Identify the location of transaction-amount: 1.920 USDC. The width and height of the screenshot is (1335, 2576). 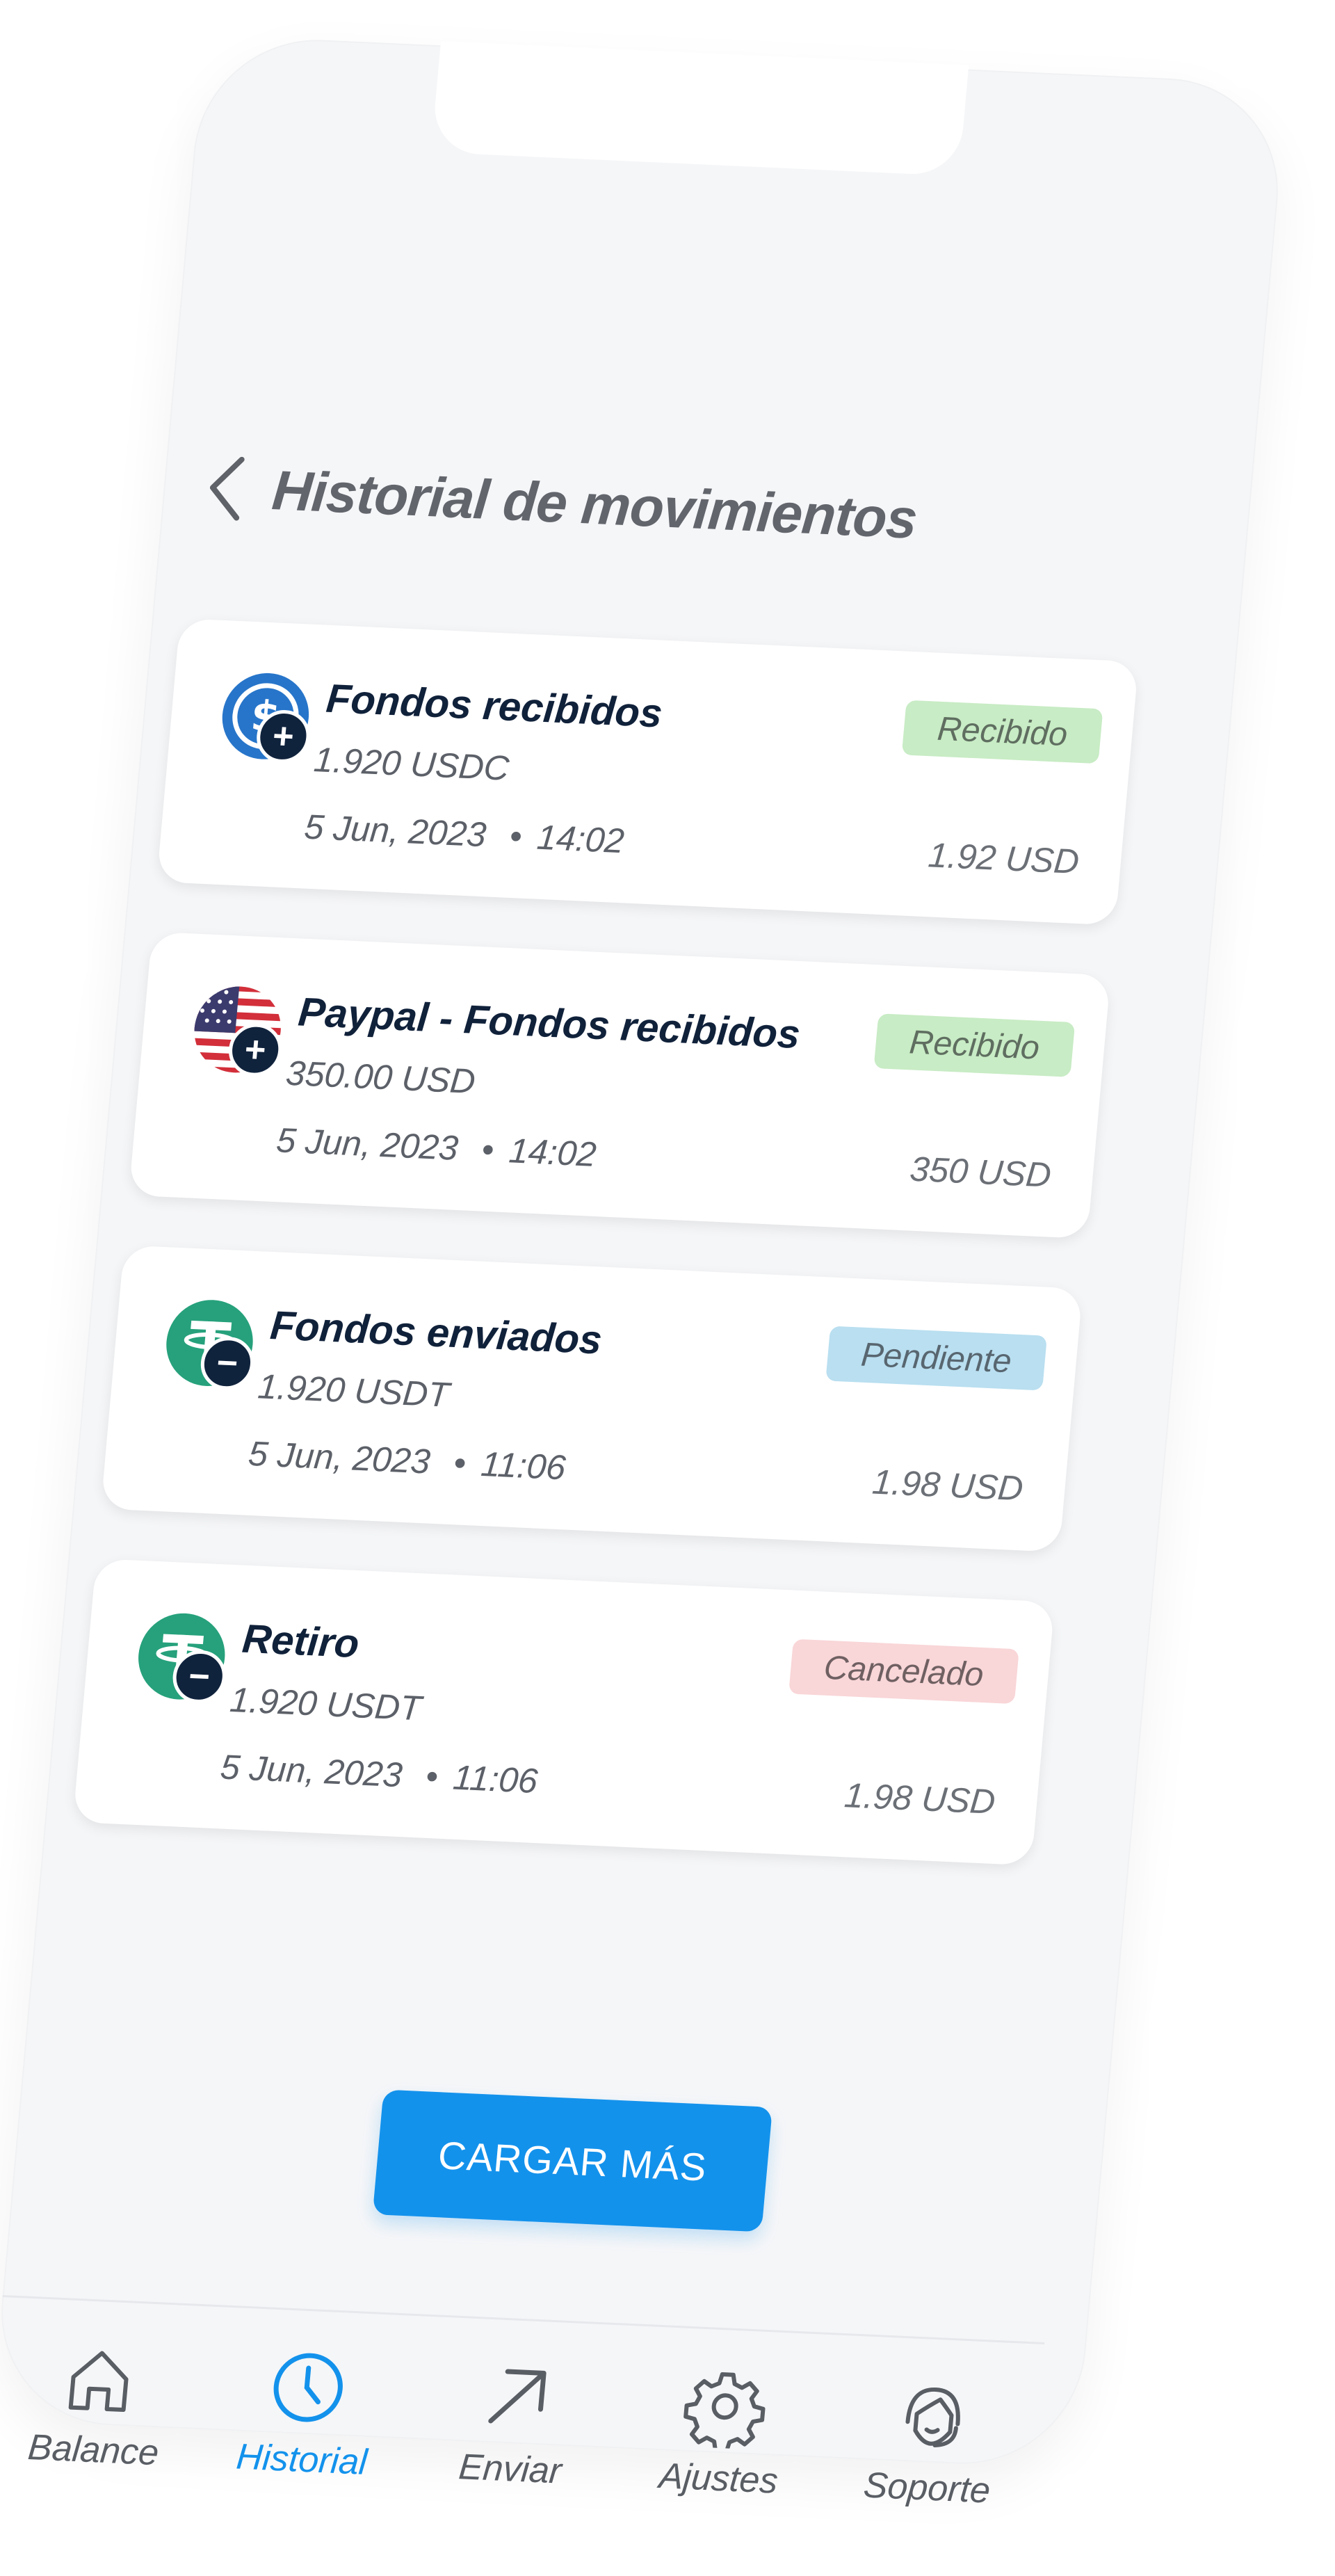
(411, 764).